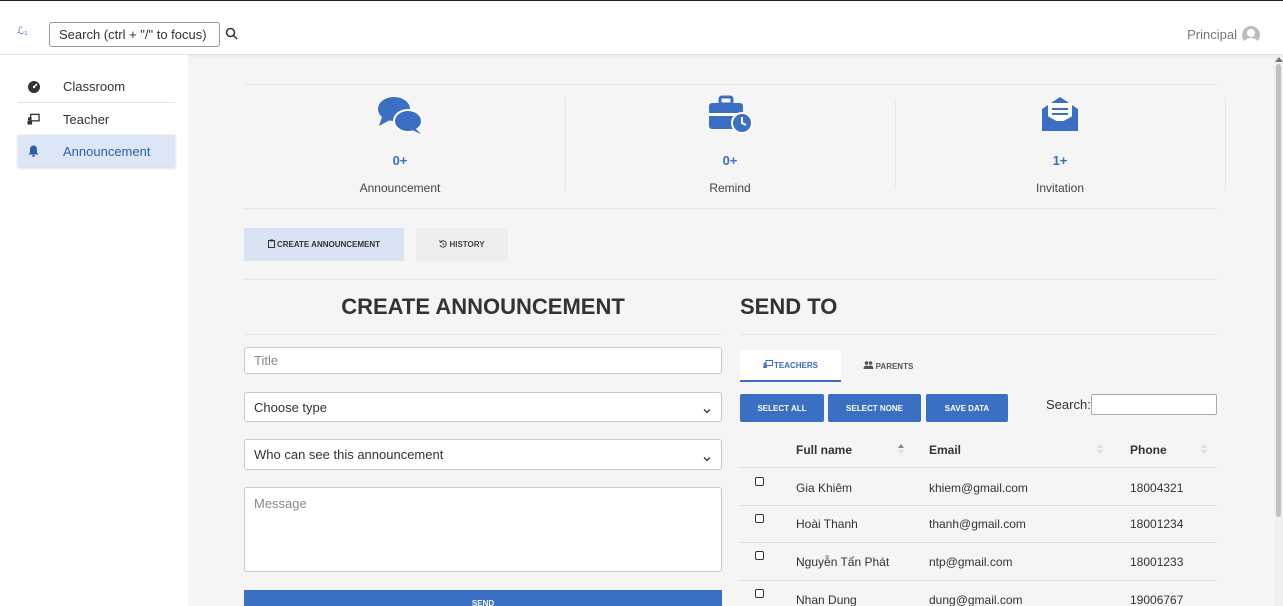  Describe the element at coordinates (732, 116) in the screenshot. I see `briefcase-clock-icon` at that location.